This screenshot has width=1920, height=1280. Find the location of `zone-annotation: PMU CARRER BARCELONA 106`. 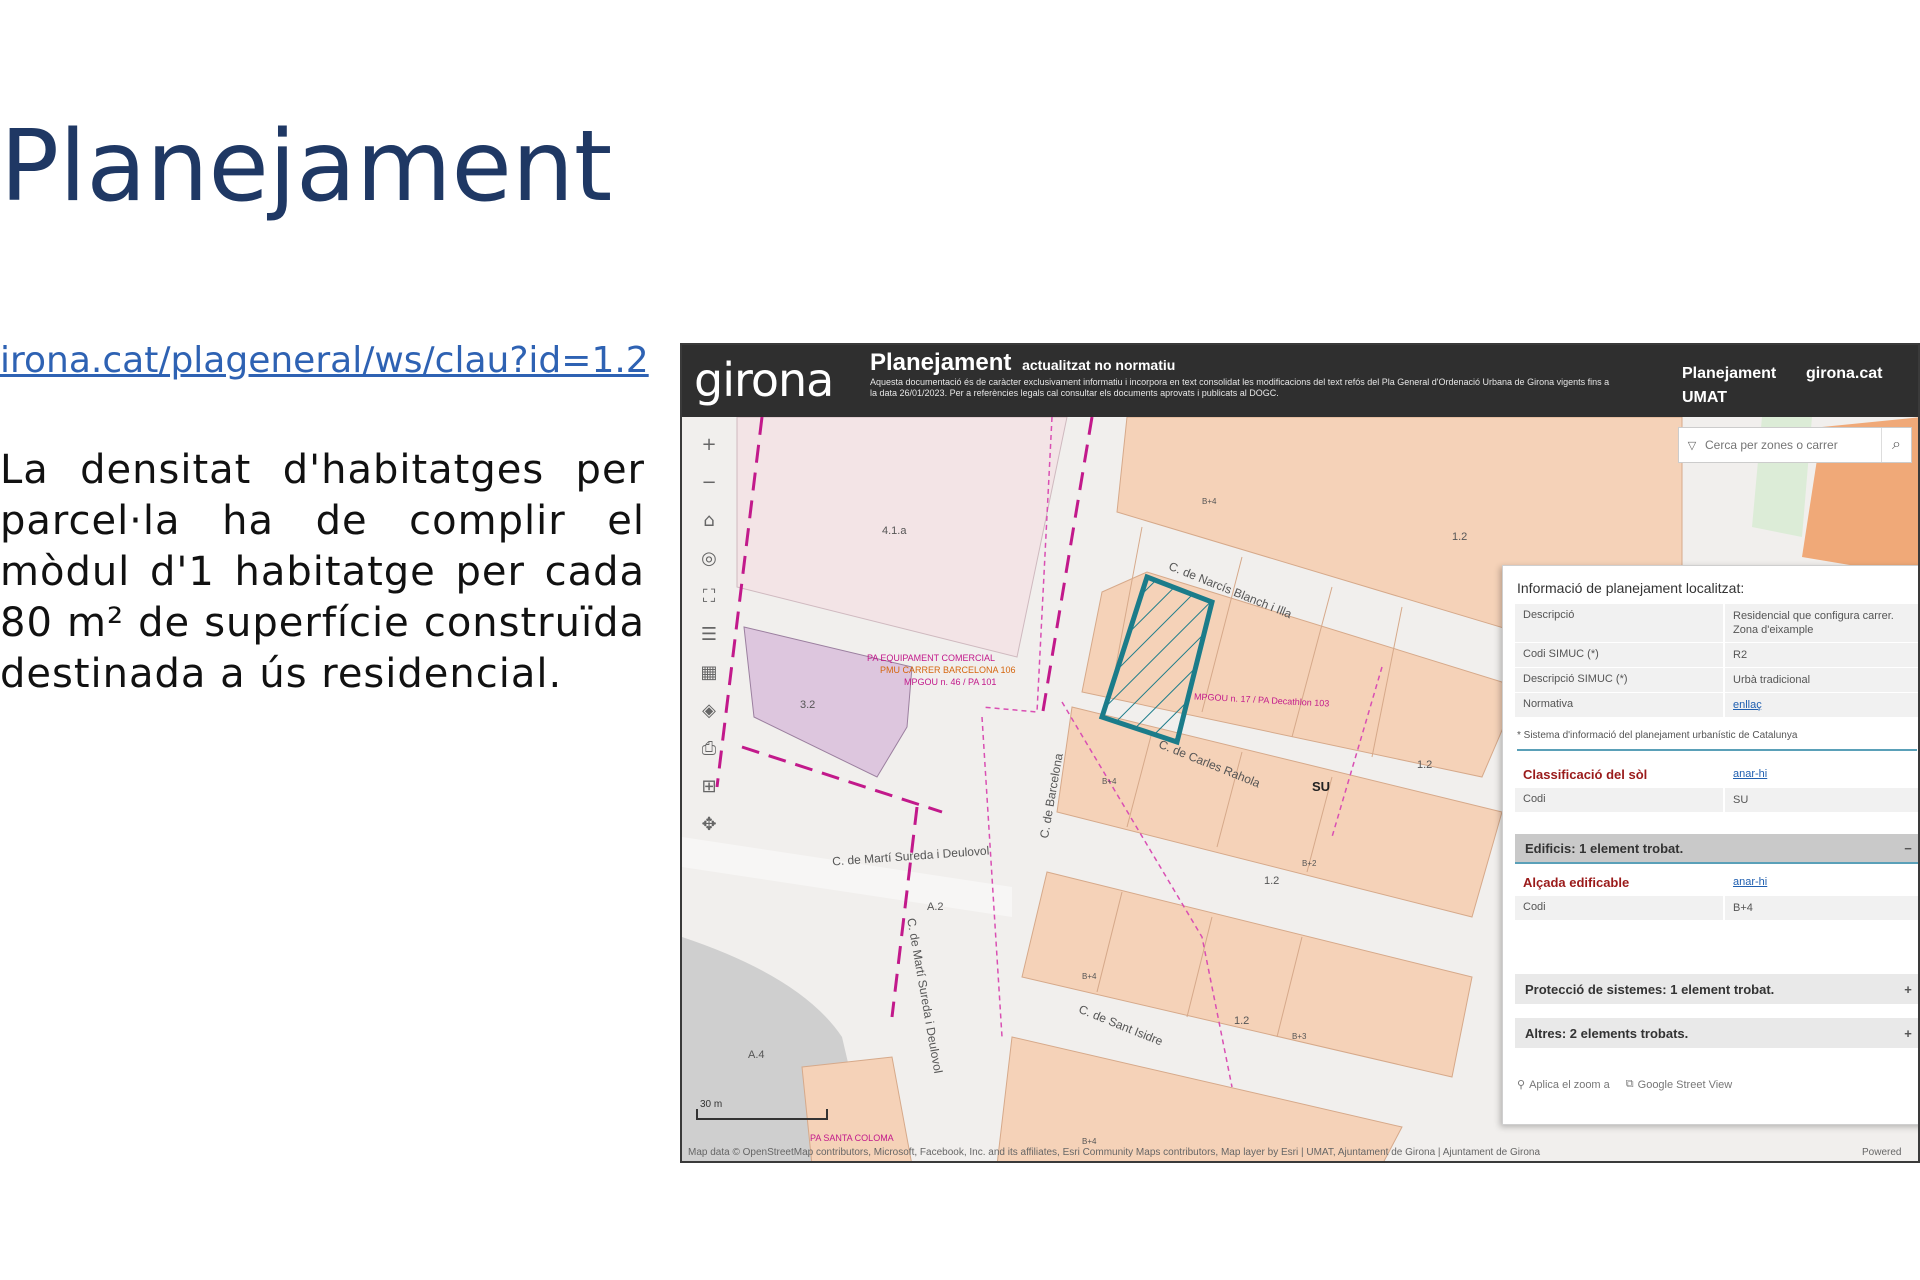

zone-annotation: PMU CARRER BARCELONA 106 is located at coordinates (948, 670).